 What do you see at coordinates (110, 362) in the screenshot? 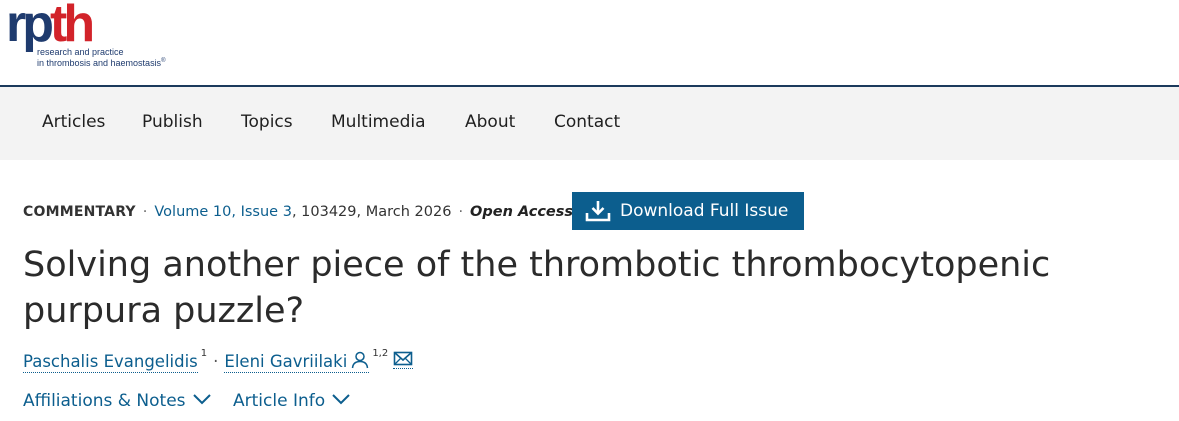
I see `author-link-evangelidis: Paschalis Evangelidis` at bounding box center [110, 362].